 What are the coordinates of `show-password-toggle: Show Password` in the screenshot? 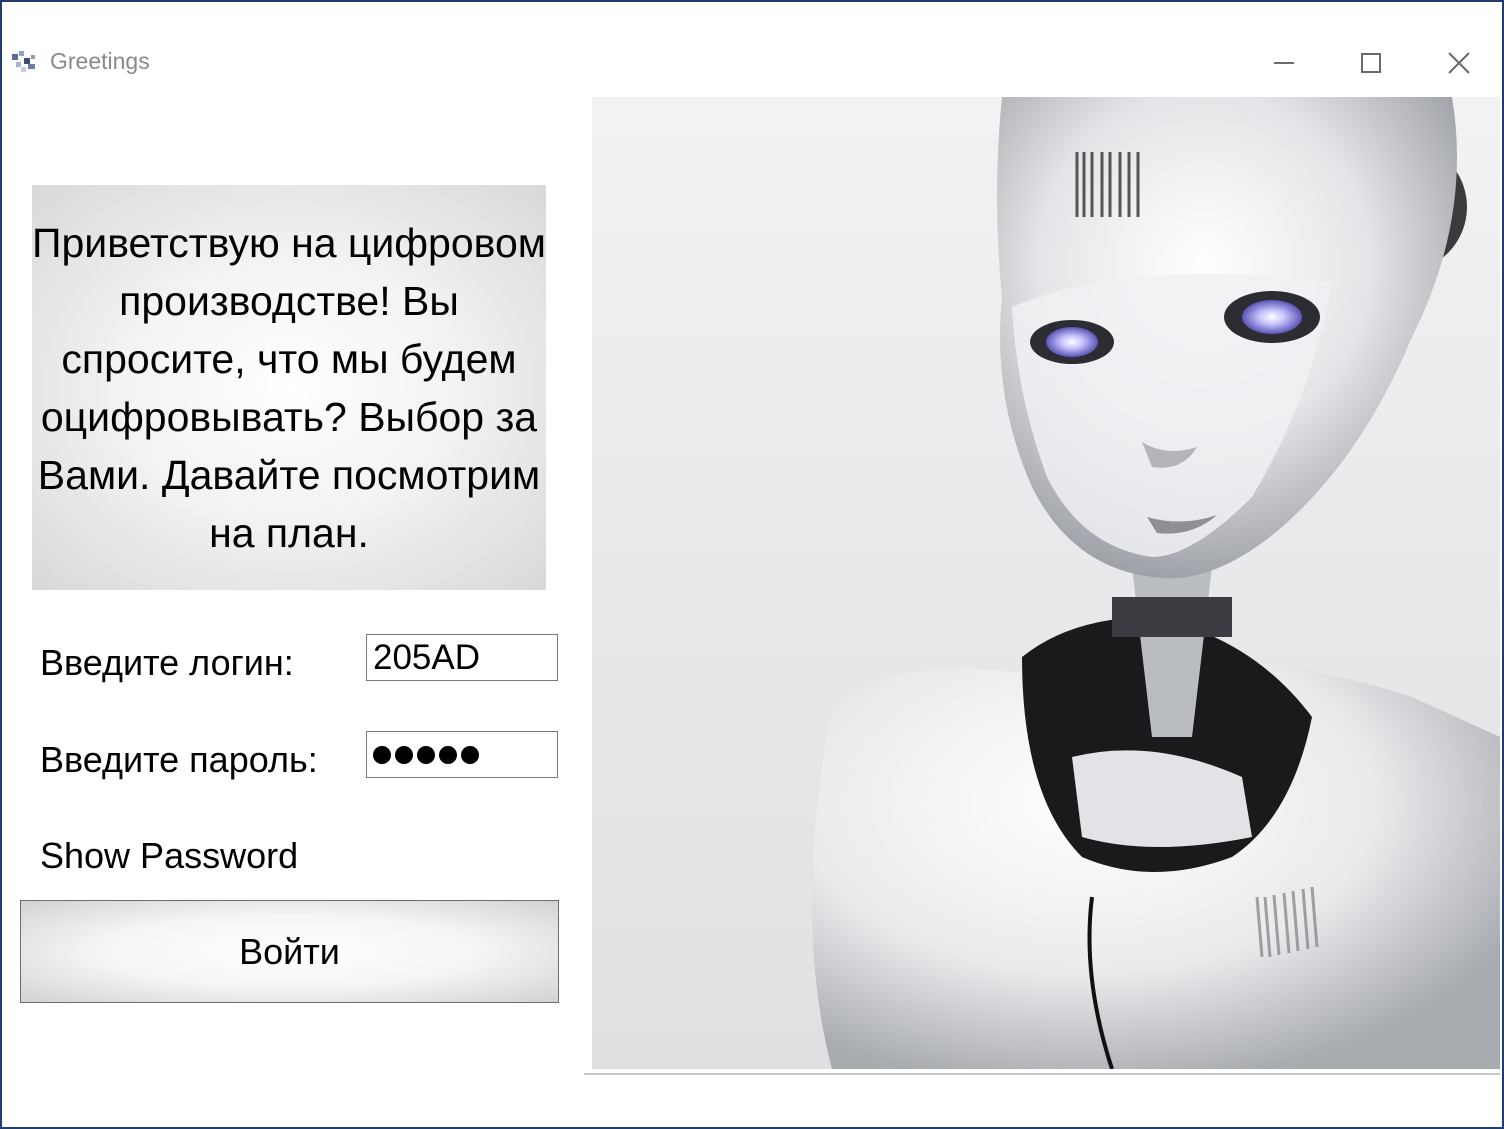 It's located at (169, 856).